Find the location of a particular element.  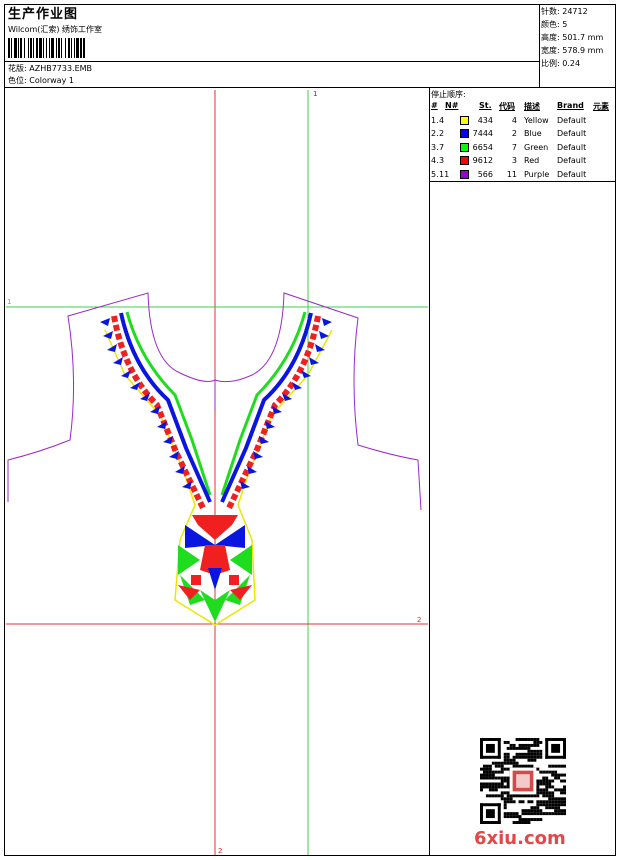

stop-row: 5. 11 566 11 Purple Default is located at coordinates (523, 174).